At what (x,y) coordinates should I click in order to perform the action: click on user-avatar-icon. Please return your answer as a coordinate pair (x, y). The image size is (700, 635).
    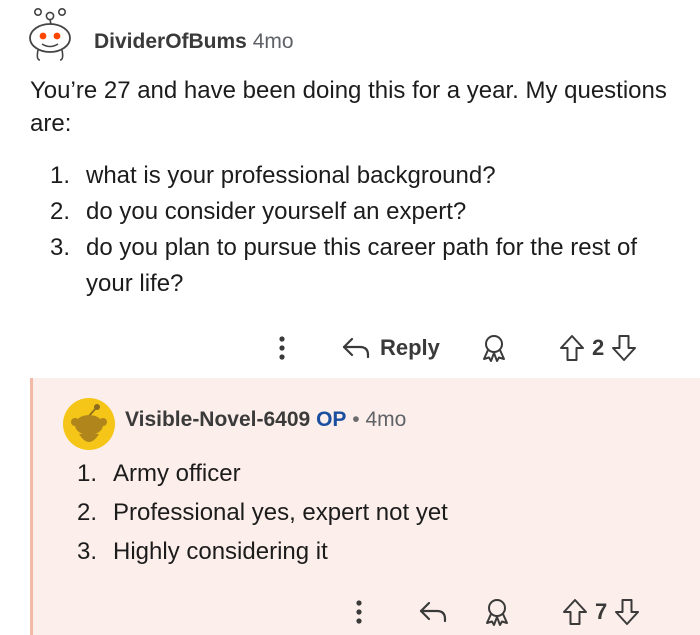
    Looking at the image, I should click on (89, 424).